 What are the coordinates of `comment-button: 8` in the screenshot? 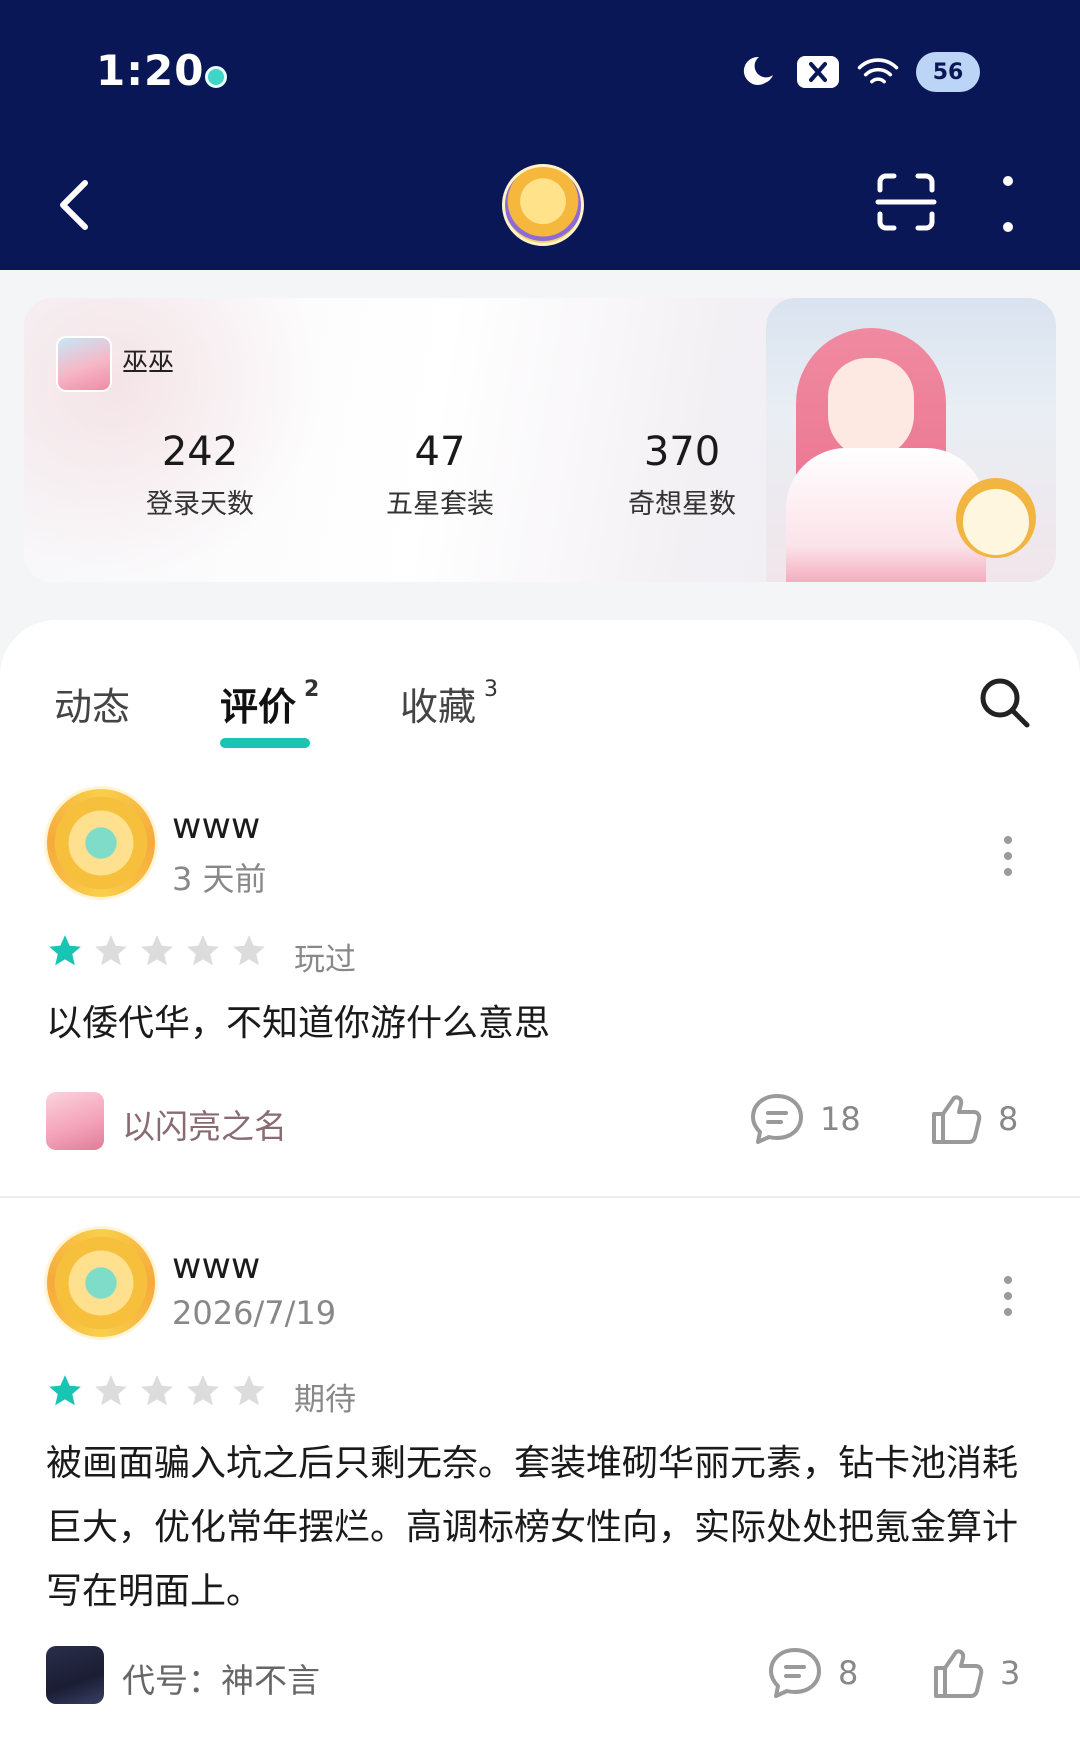 It's located at (812, 1673).